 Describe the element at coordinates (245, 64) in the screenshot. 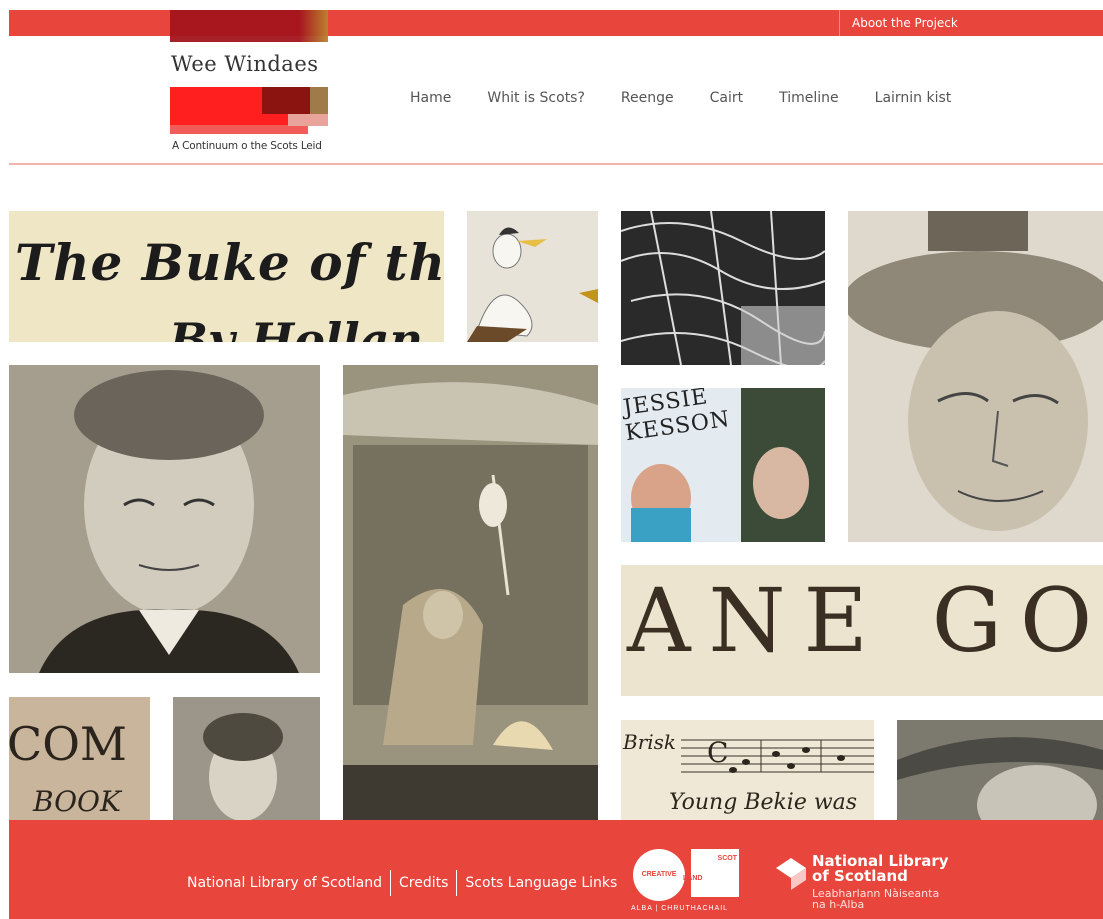

I see `site-title: Wee Windaes` at that location.